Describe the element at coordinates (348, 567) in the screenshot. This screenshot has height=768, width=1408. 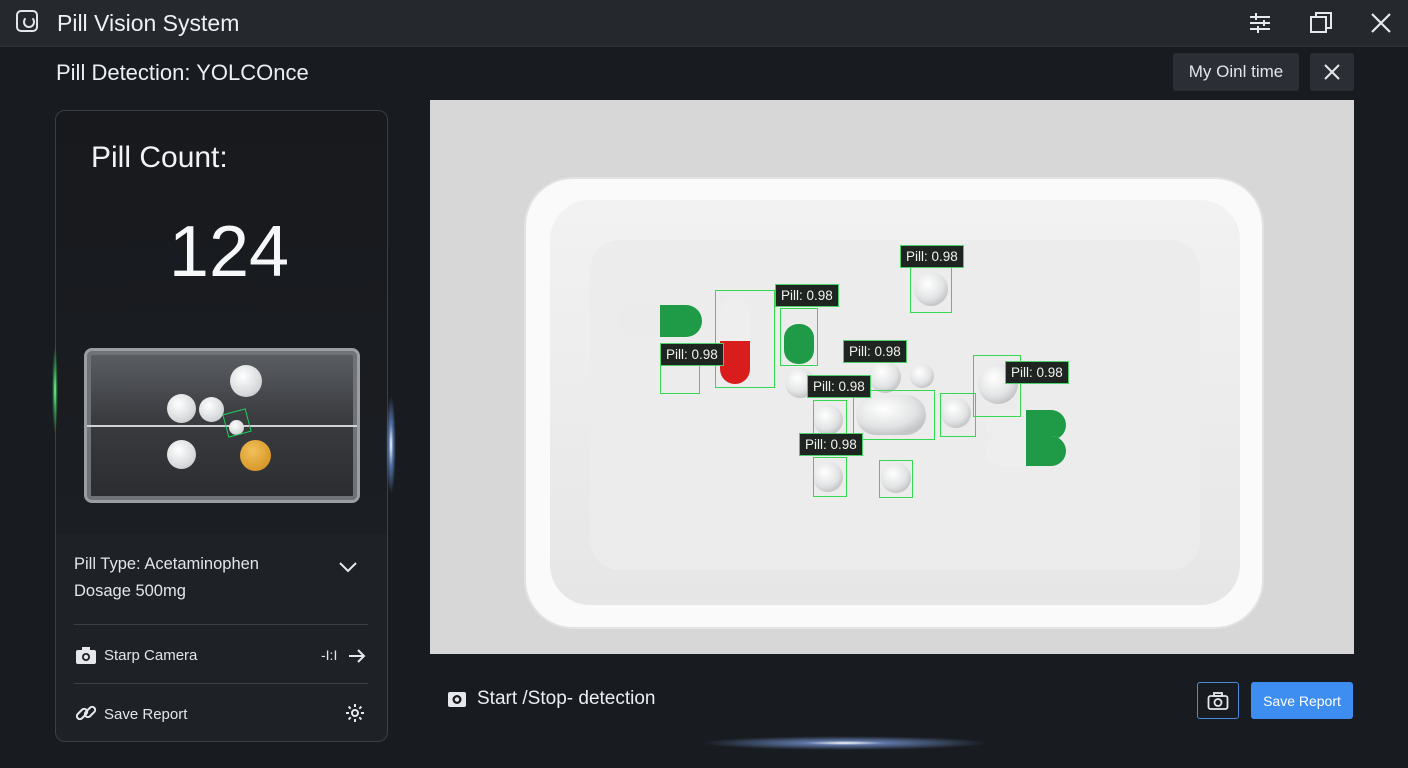
I see `chevron-down-icon` at that location.